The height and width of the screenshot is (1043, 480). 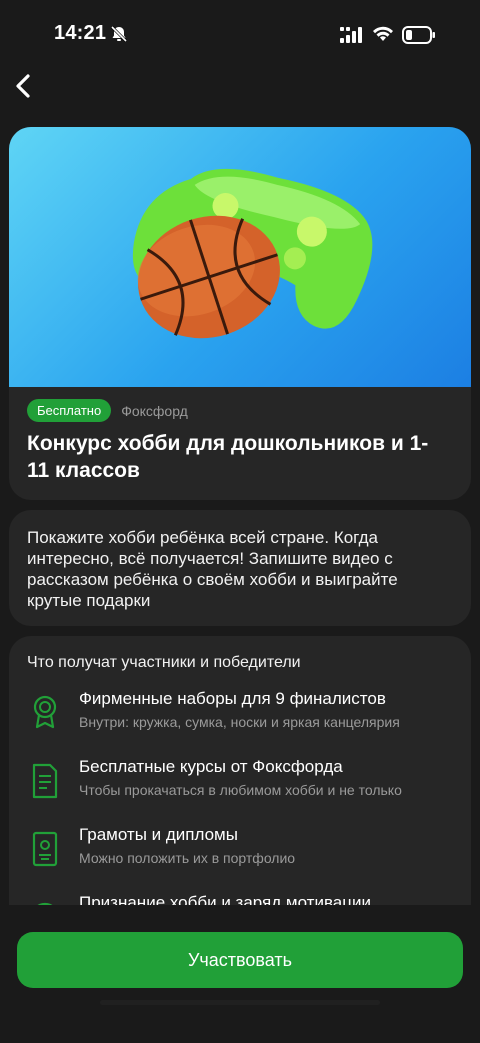 I want to click on benefits-title: Что получат участники и победители, so click(x=164, y=662).